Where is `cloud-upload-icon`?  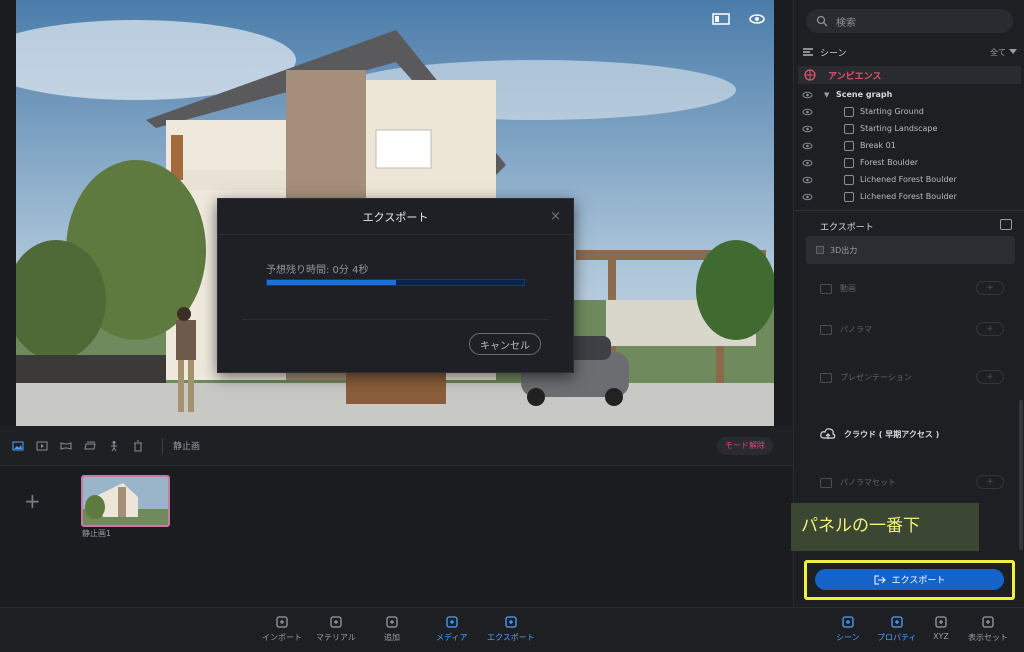 cloud-upload-icon is located at coordinates (828, 433).